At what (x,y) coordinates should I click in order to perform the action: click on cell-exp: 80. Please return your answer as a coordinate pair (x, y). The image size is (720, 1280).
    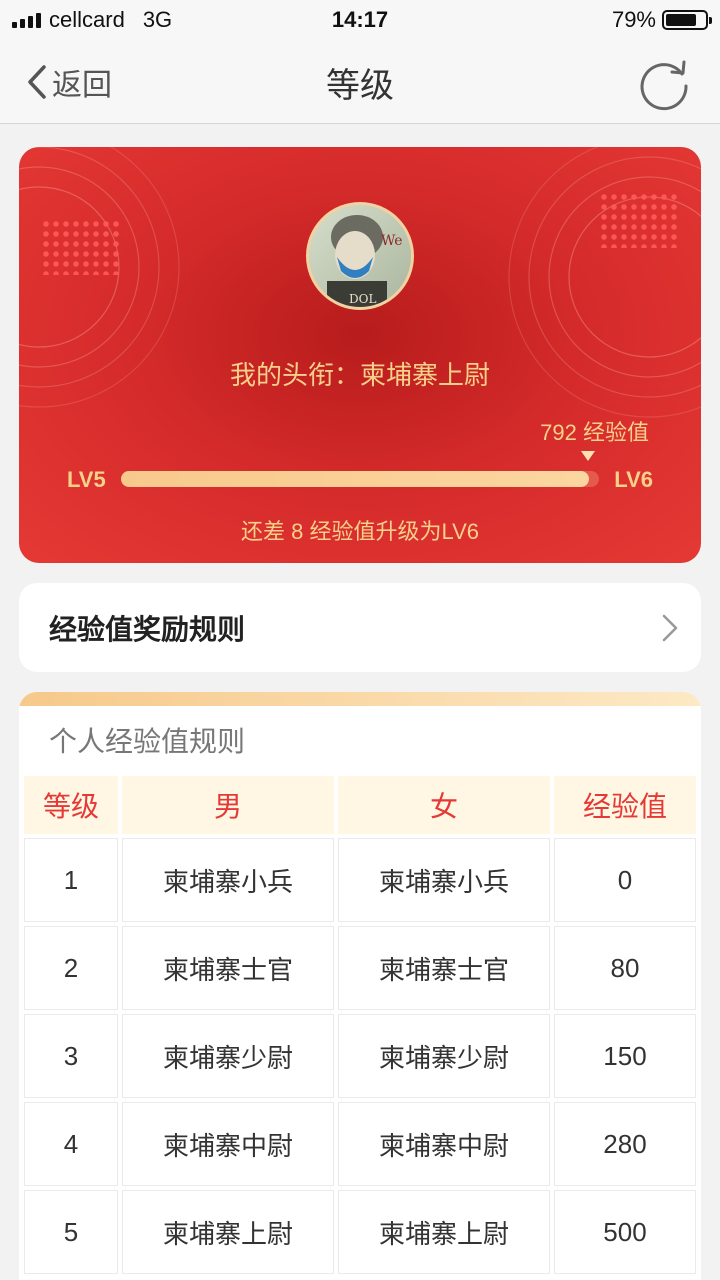
    Looking at the image, I should click on (625, 968).